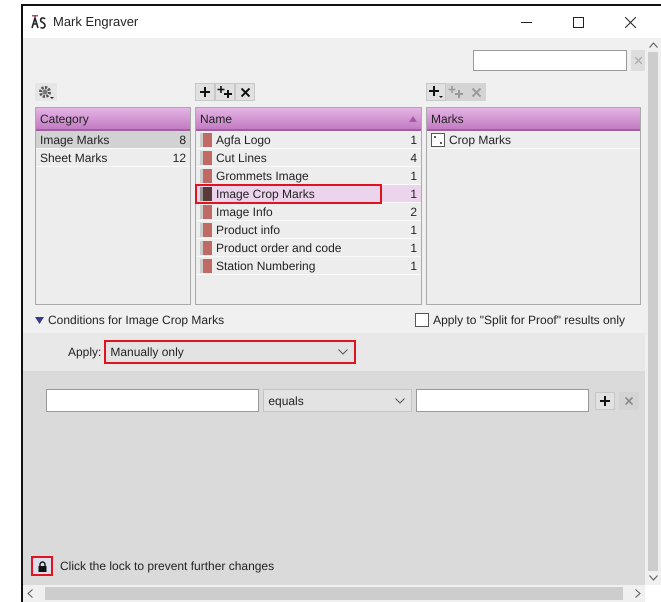  What do you see at coordinates (550, 60) in the screenshot?
I see `search-field` at bounding box center [550, 60].